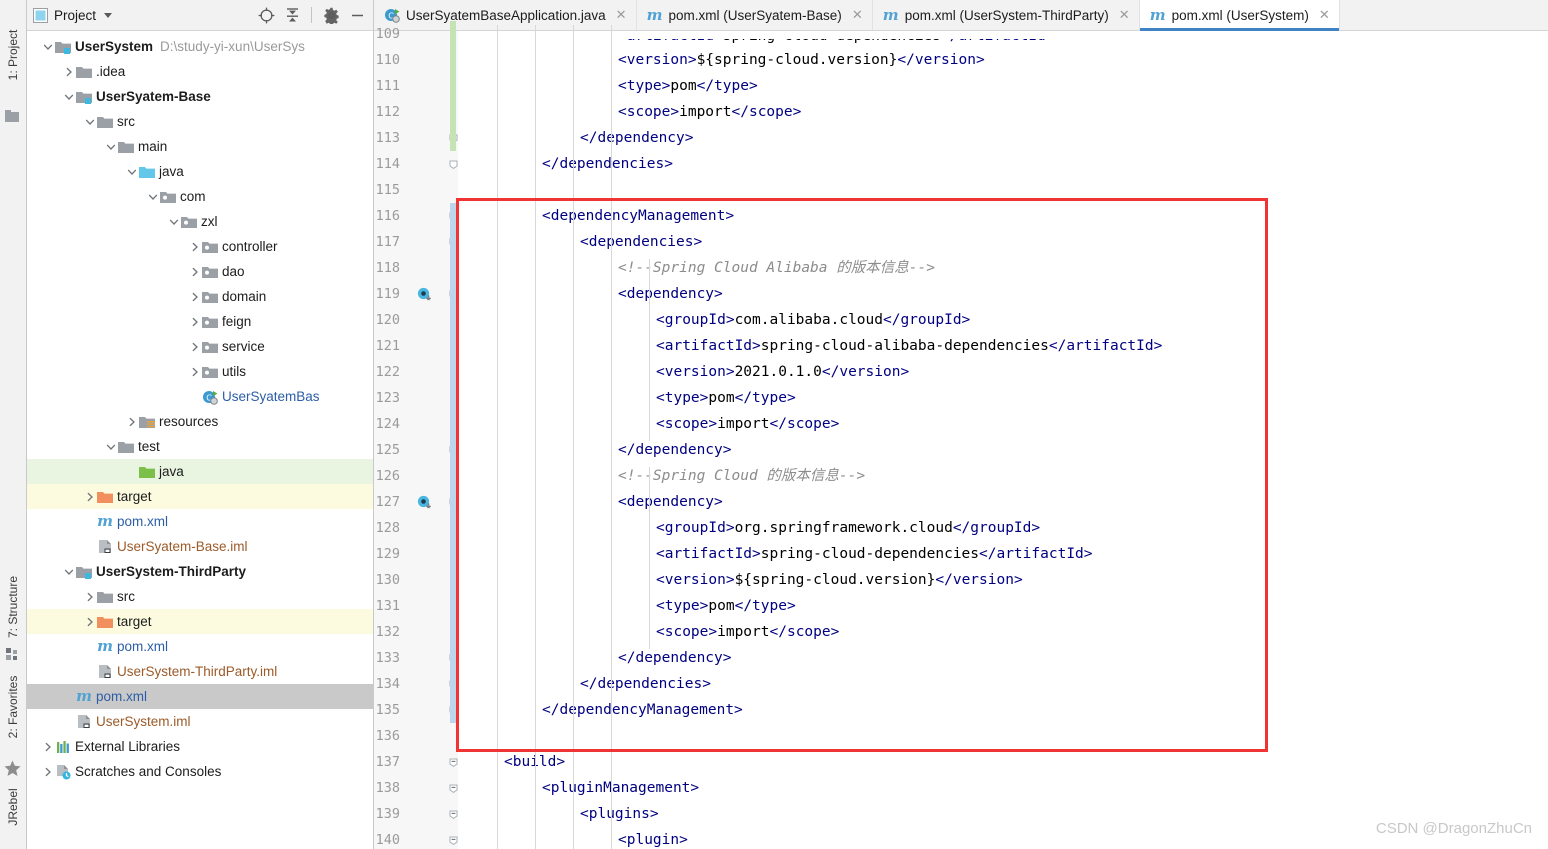 Image resolution: width=1548 pixels, height=849 pixels. I want to click on tool-window-button-jrebel: JRebel, so click(13, 806).